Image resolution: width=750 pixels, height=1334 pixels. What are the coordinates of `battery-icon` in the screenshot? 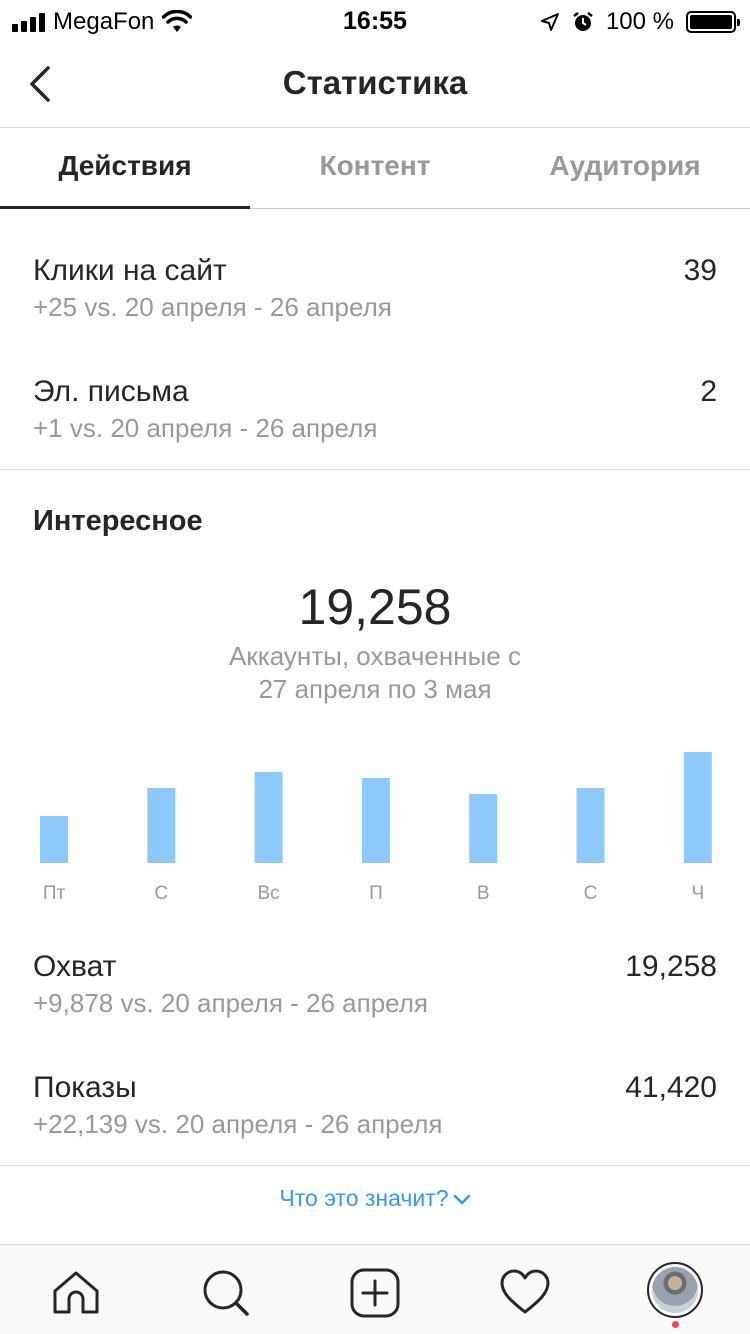 It's located at (713, 22).